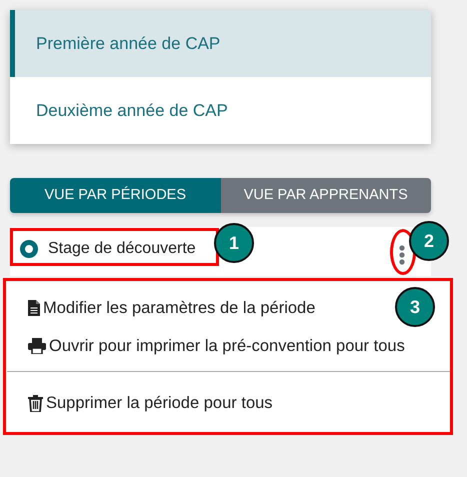 Image resolution: width=467 pixels, height=477 pixels. I want to click on class-list-item: Première année de CAP, so click(220, 43).